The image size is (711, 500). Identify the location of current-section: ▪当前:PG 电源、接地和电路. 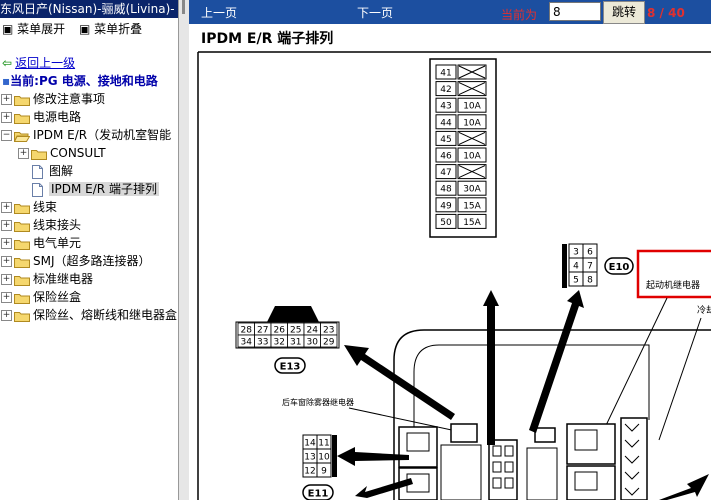
(80, 80).